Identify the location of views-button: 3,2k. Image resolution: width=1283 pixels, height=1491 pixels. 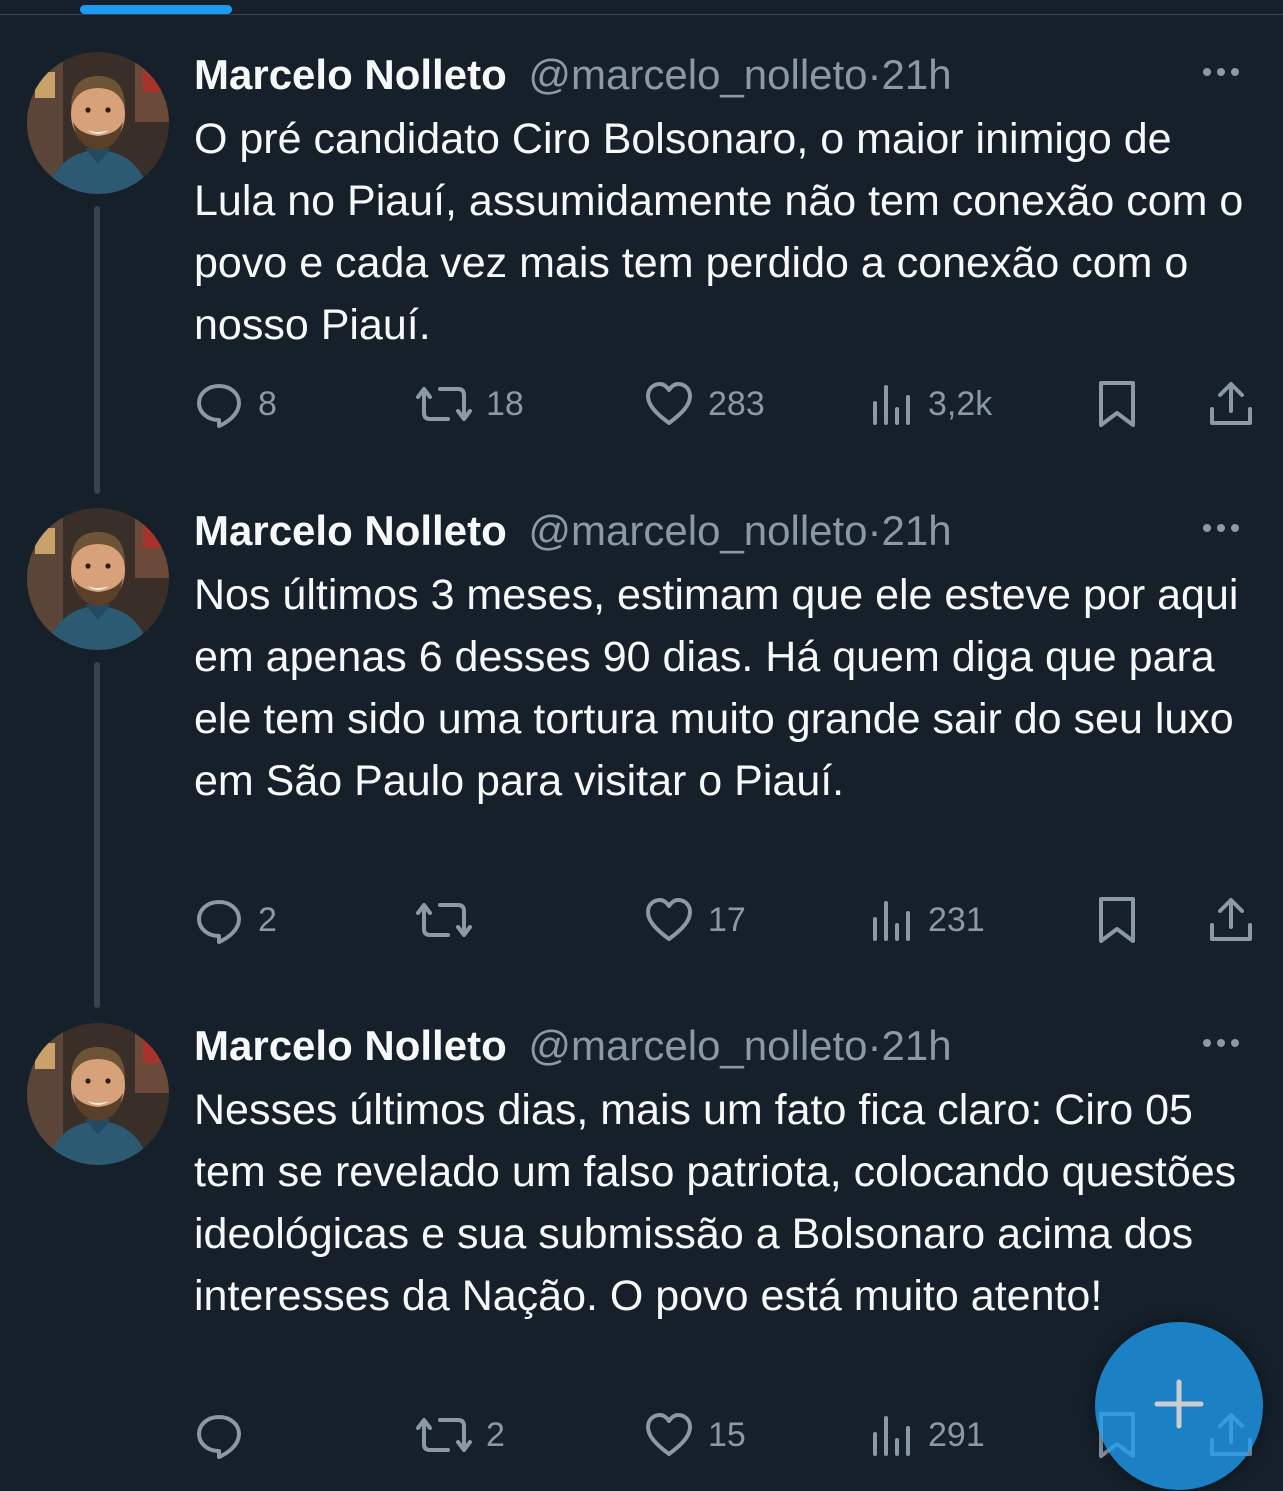
(931, 404).